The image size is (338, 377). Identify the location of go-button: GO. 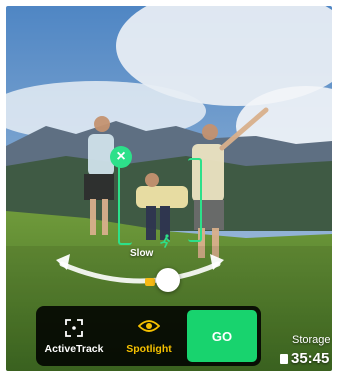
(222, 336).